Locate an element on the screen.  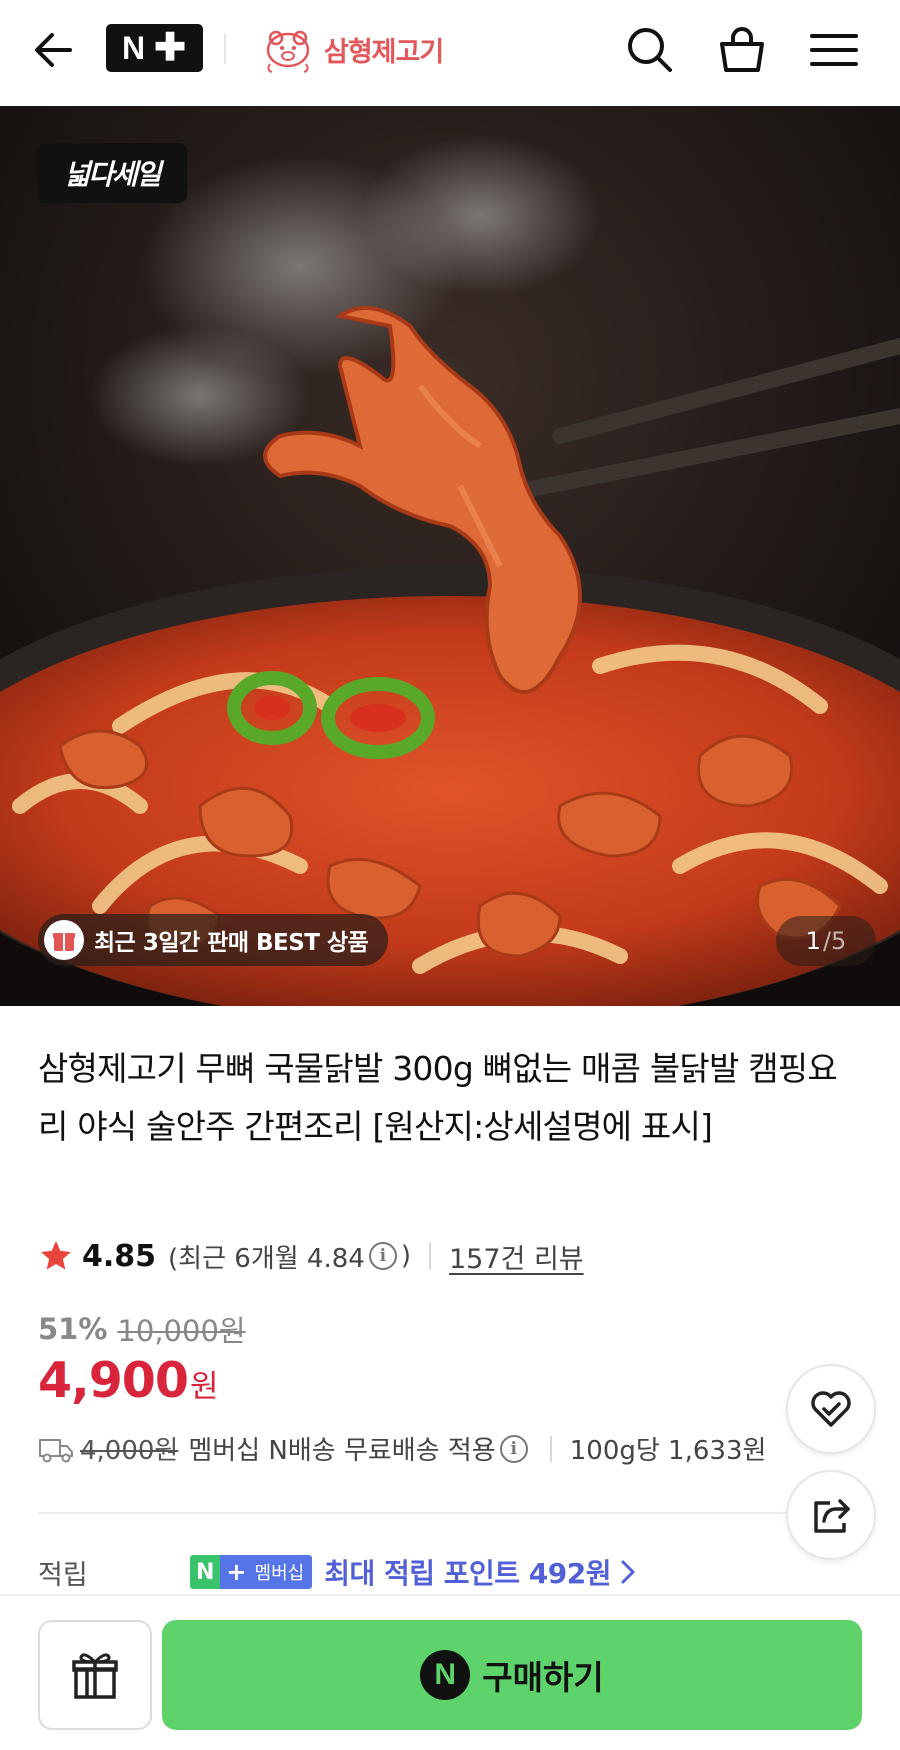
logo-divider is located at coordinates (225, 49).